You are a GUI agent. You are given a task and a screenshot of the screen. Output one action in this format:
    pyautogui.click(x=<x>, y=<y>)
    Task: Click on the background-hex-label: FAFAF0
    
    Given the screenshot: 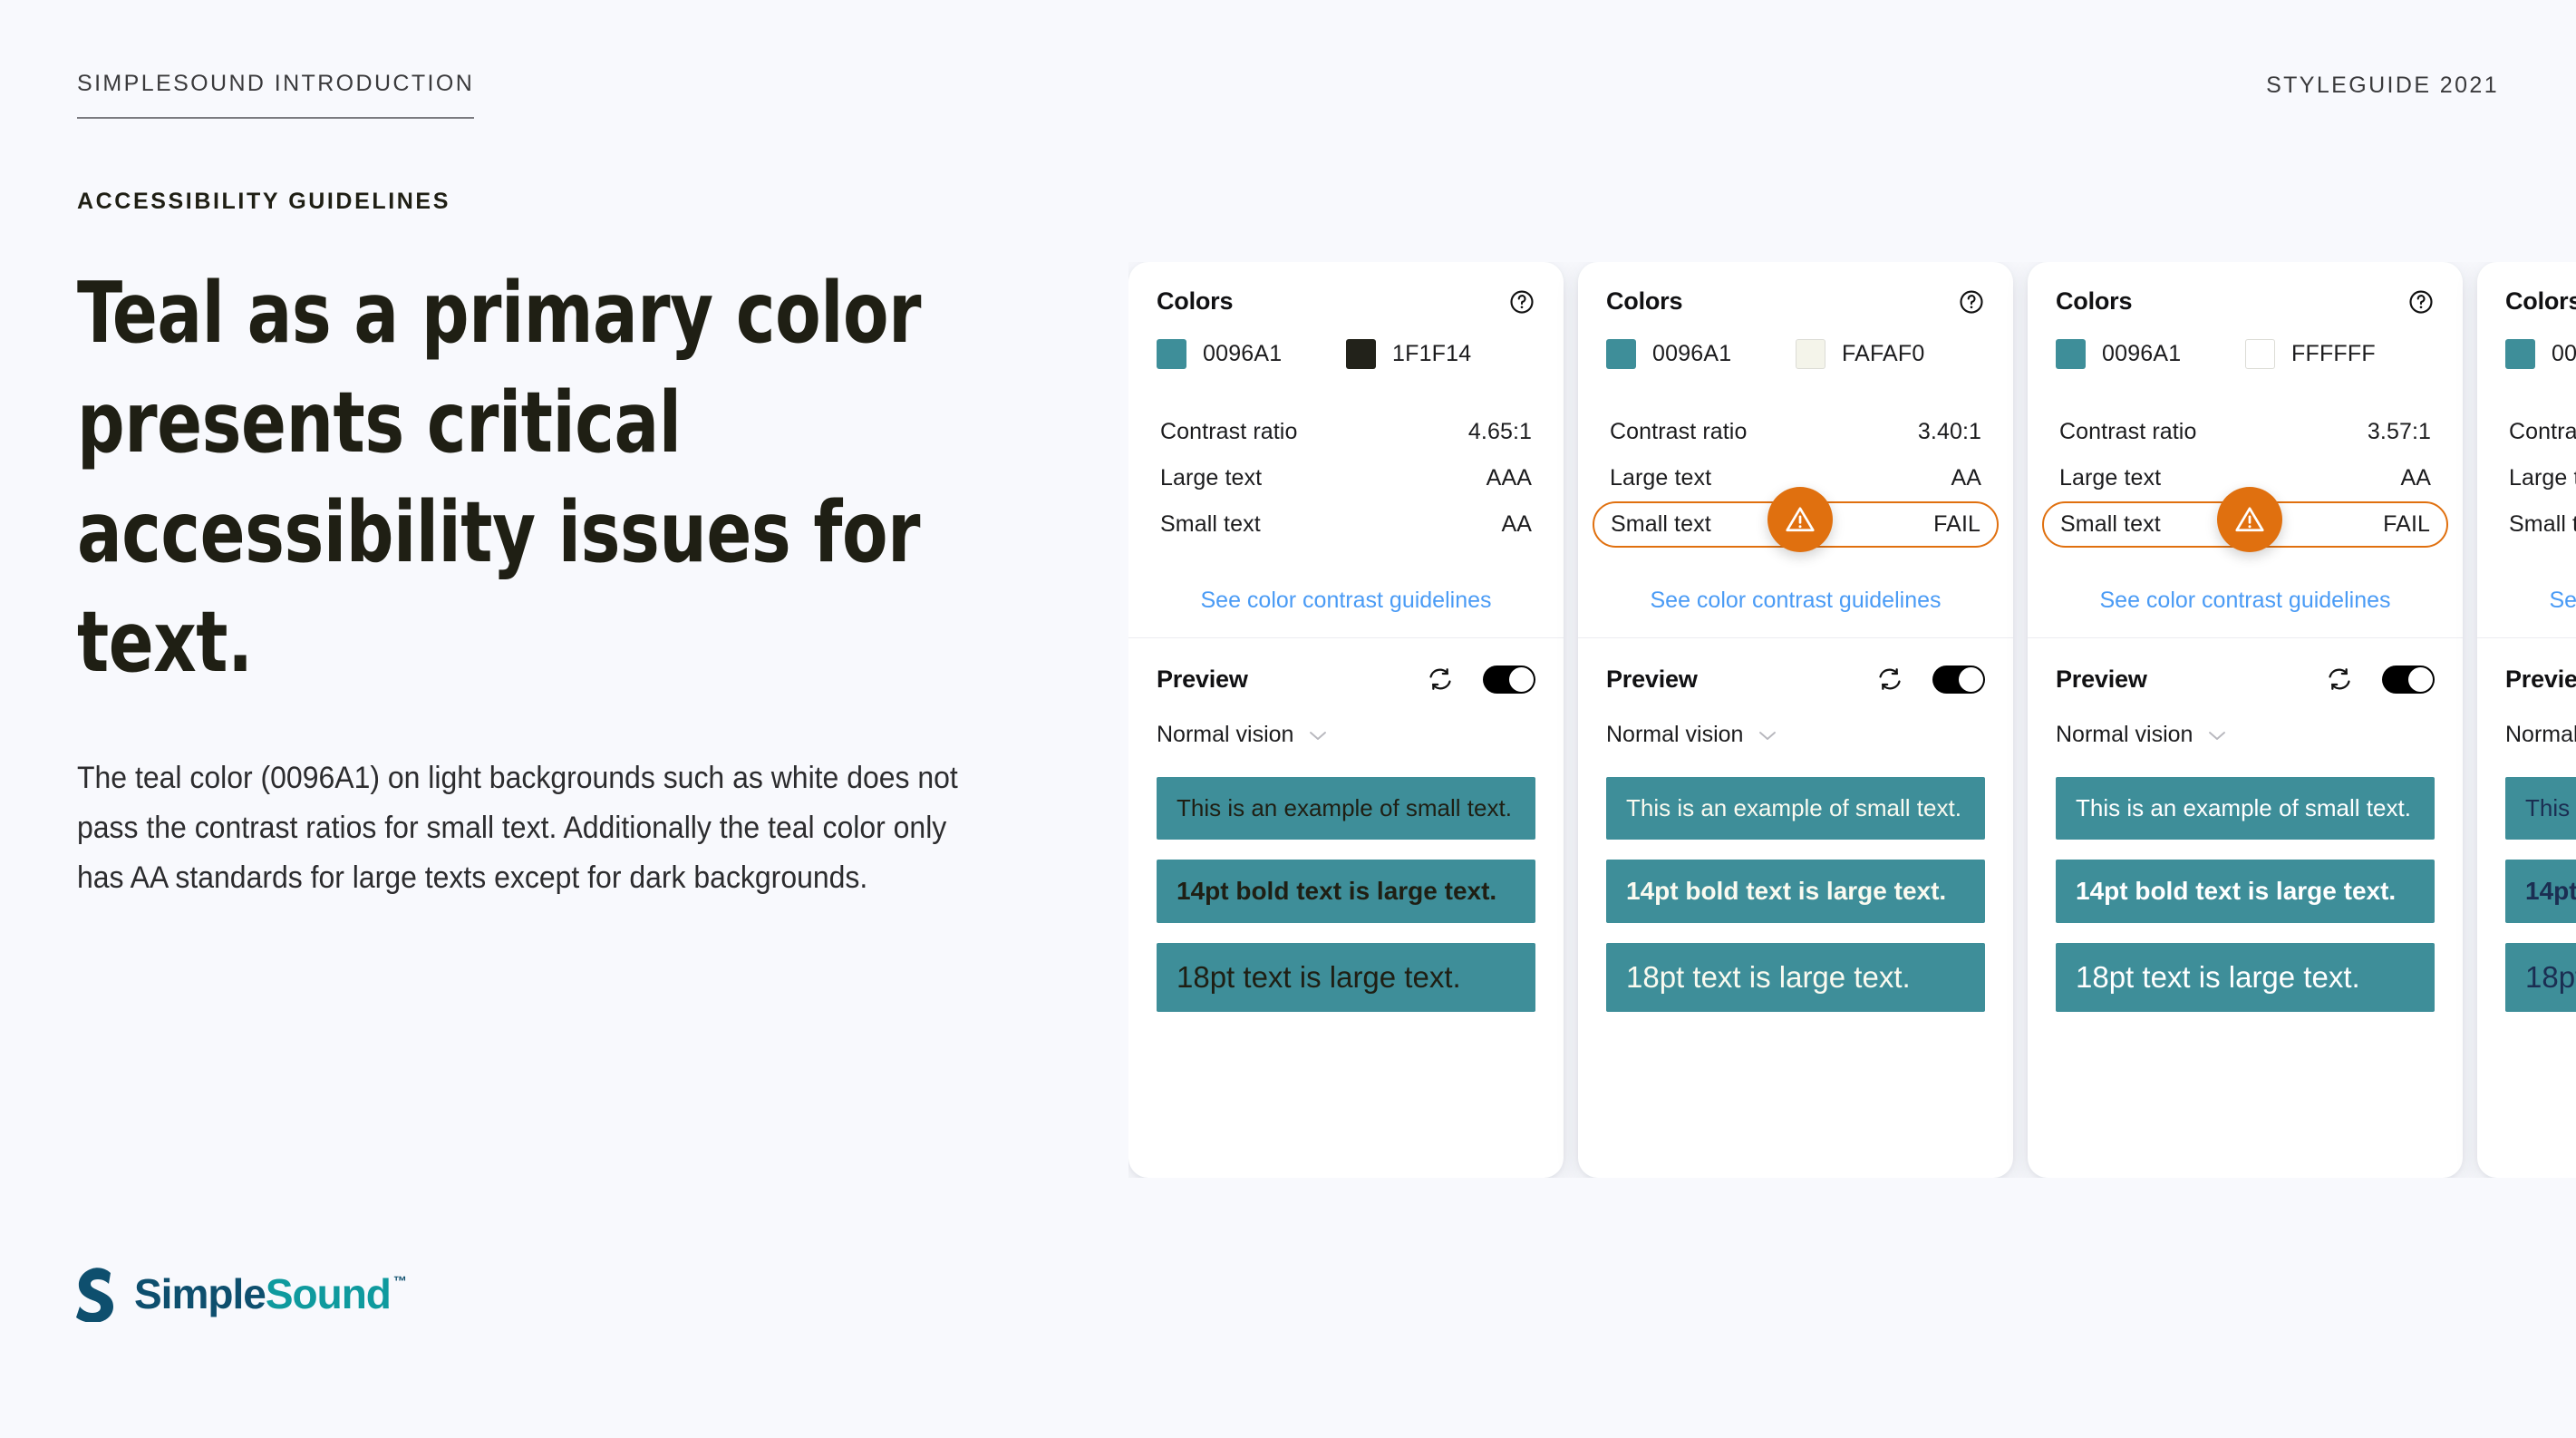 What is the action you would take?
    pyautogui.click(x=1883, y=353)
    